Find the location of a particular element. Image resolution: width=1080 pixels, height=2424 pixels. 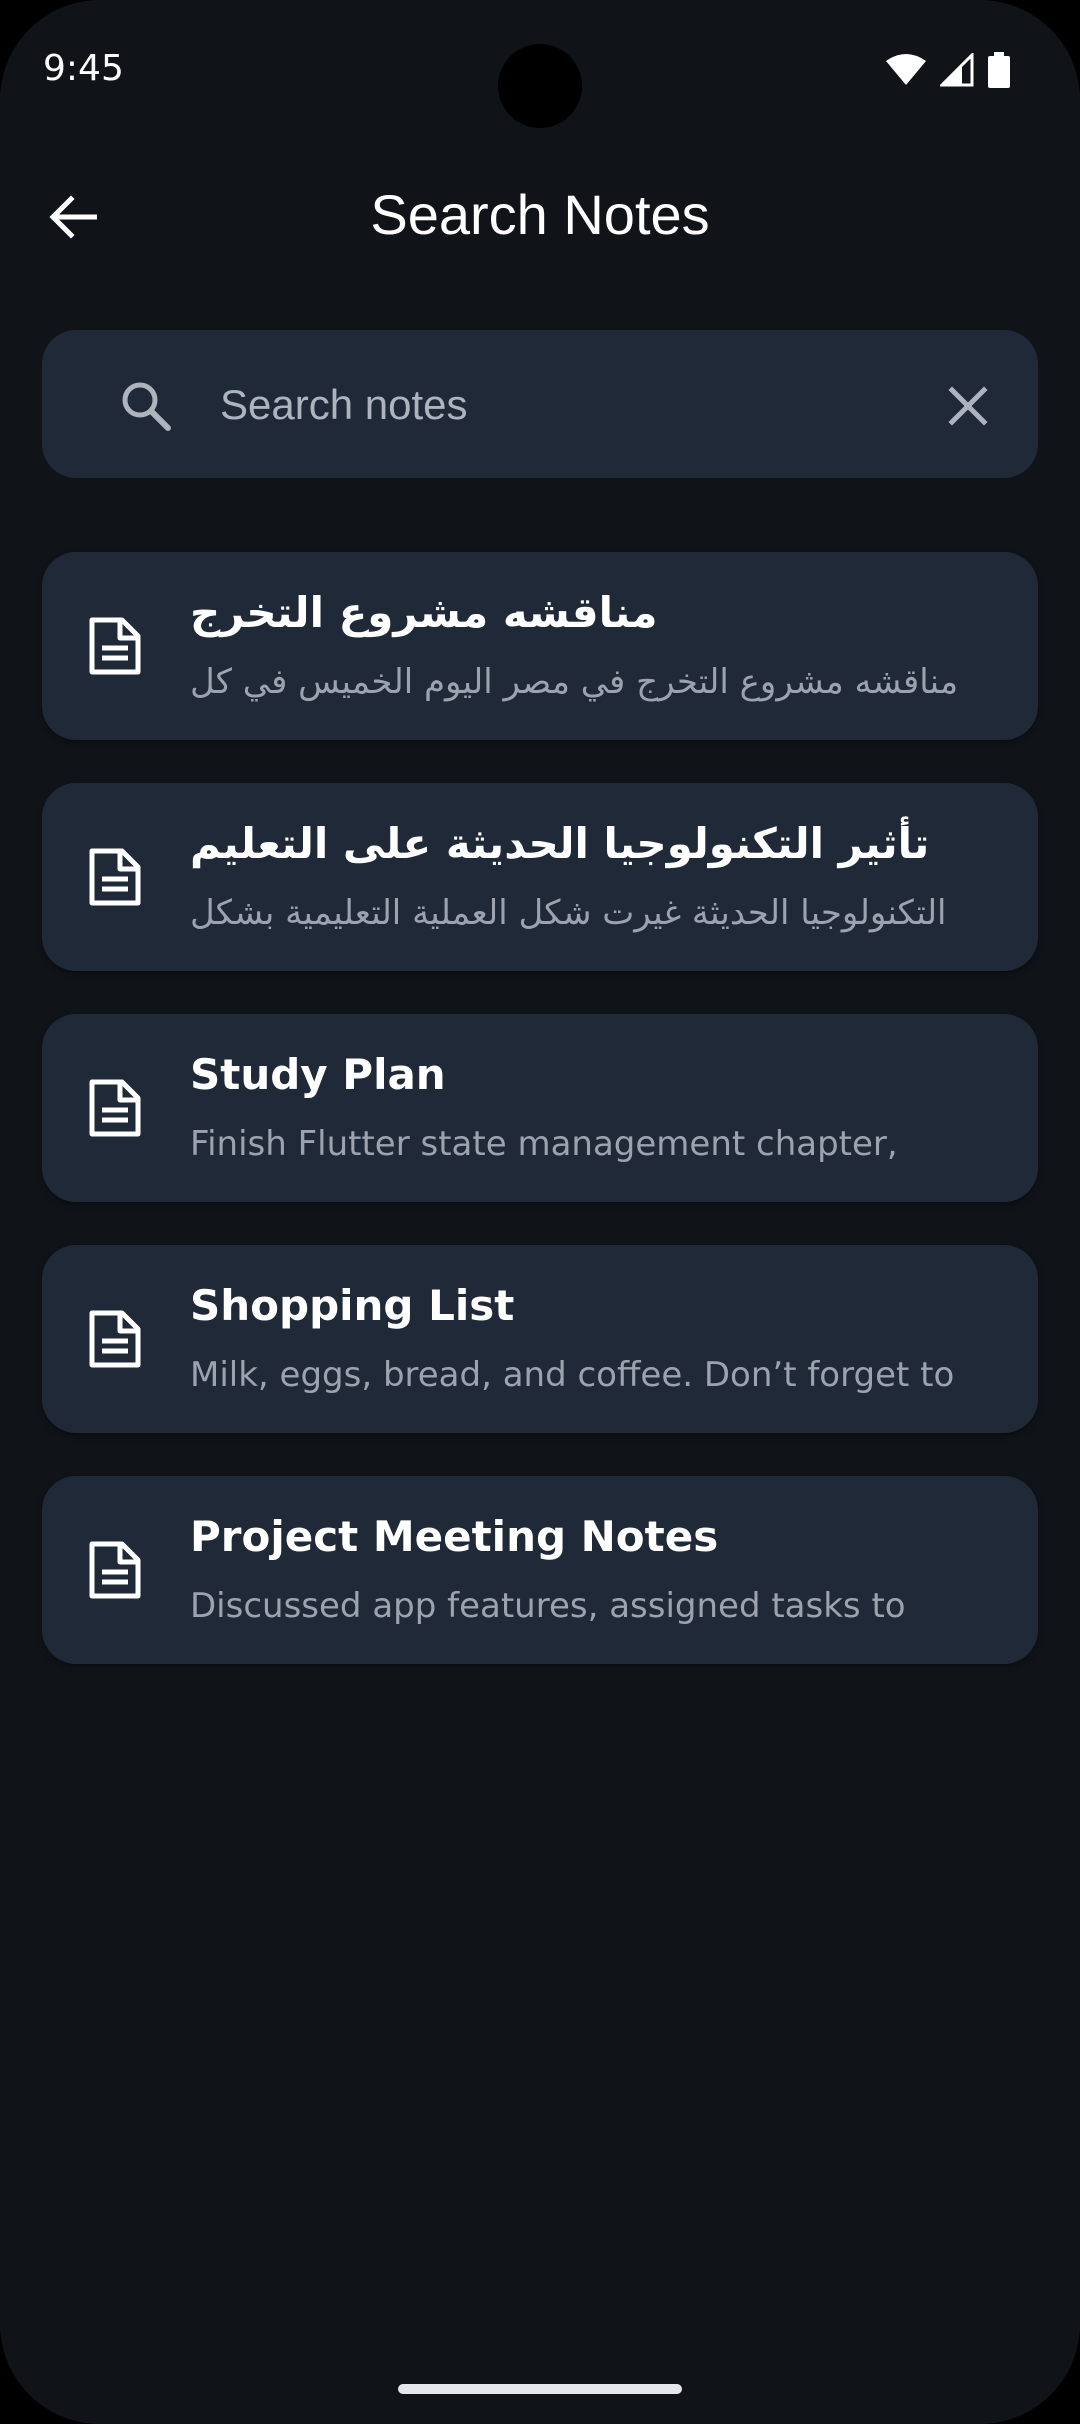

clear-search-button is located at coordinates (968, 406).